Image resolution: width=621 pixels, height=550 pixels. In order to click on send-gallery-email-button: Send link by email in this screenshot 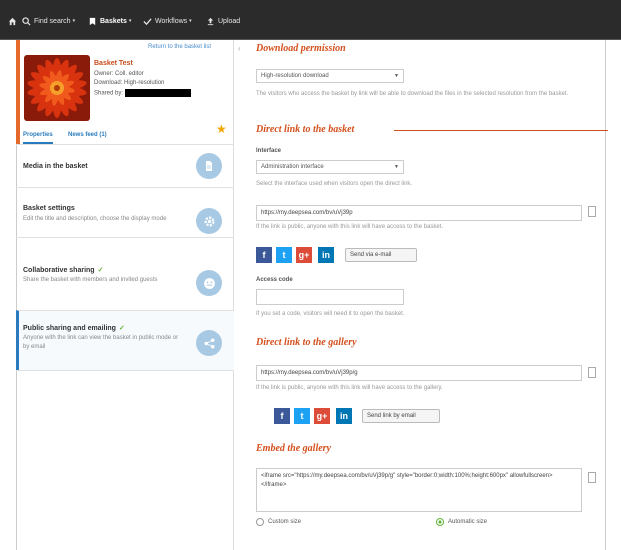, I will do `click(401, 416)`.